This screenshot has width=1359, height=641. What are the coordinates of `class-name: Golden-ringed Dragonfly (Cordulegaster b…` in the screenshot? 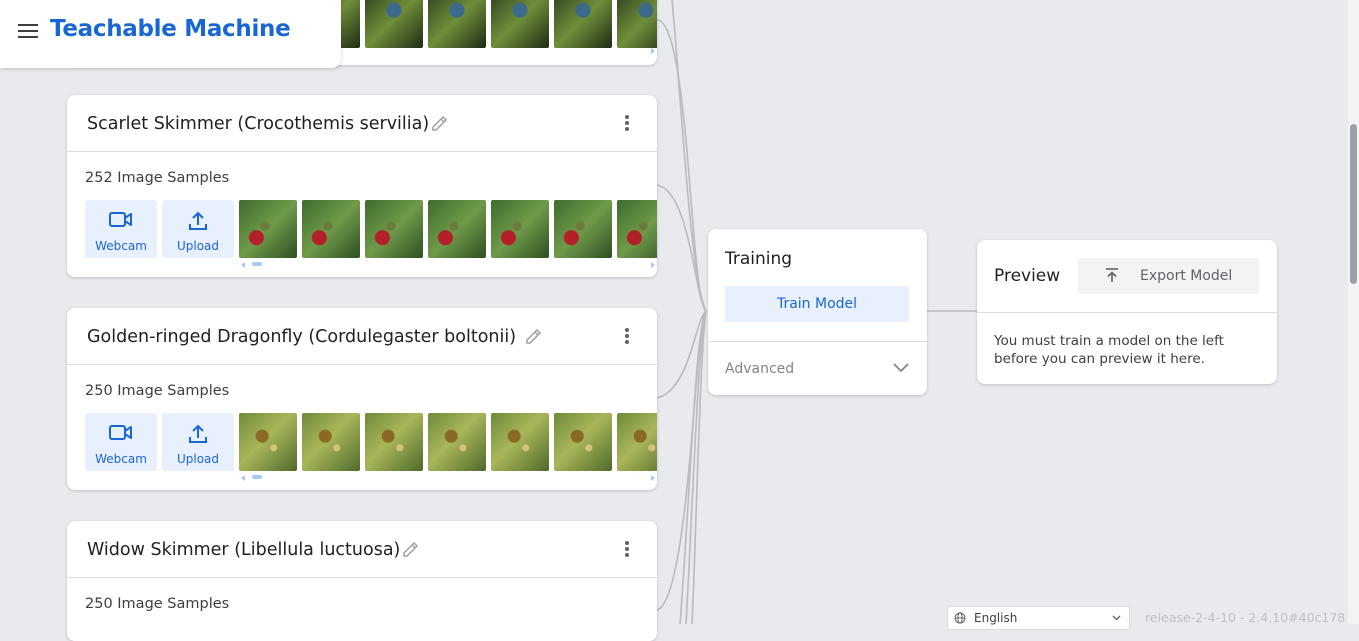 It's located at (301, 337).